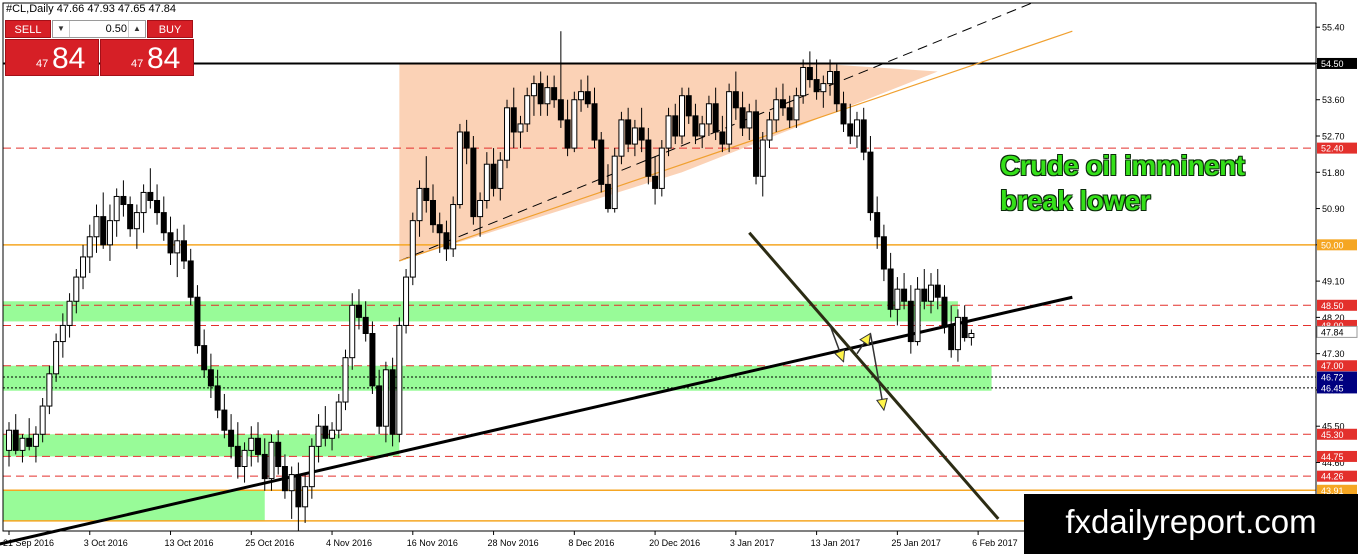 The width and height of the screenshot is (1358, 554). Describe the element at coordinates (61, 29) in the screenshot. I see `decrease-lot-icon: ▼` at that location.